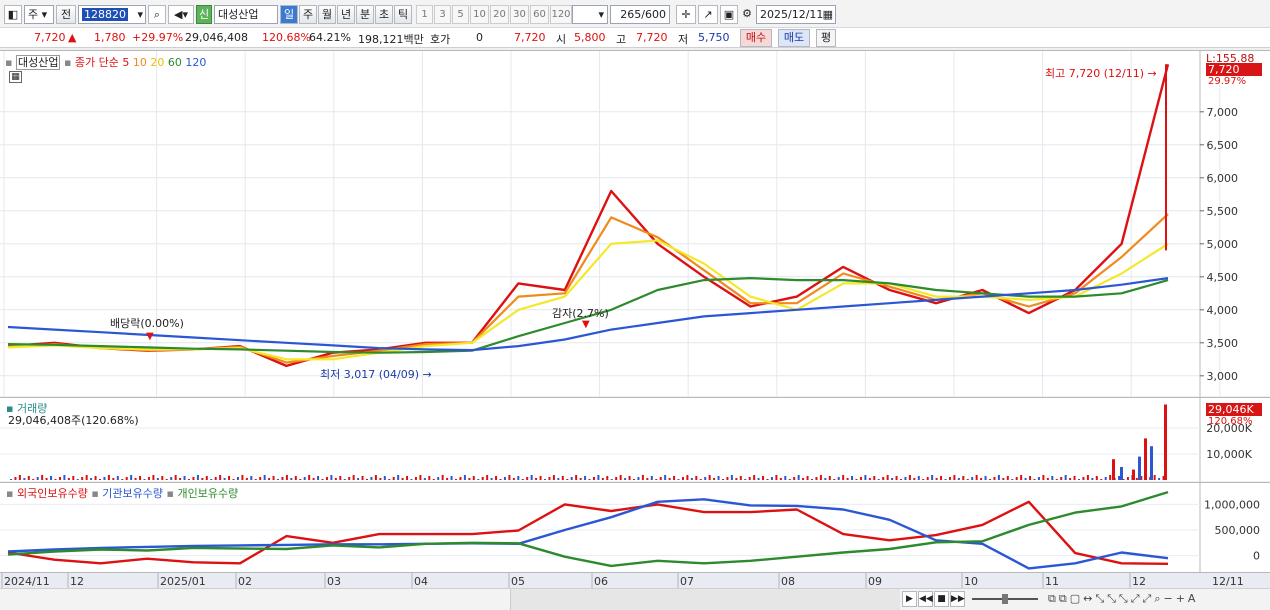 The width and height of the screenshot is (1270, 610). I want to click on stock-name-field: 대성산업, so click(246, 14).